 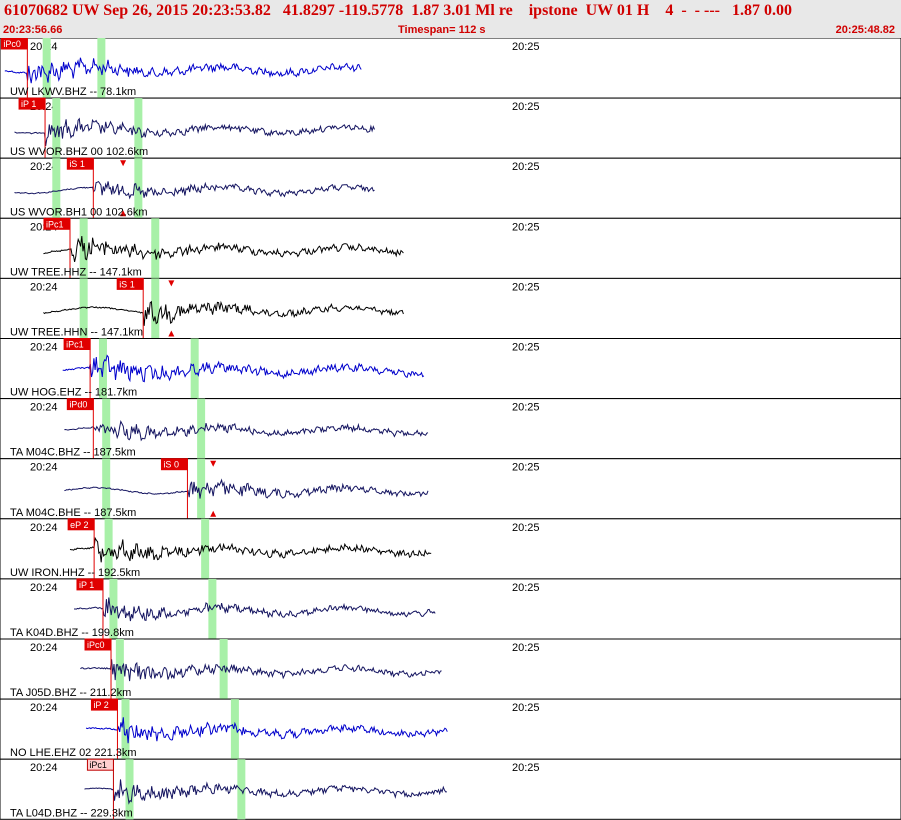 What do you see at coordinates (79, 152) in the screenshot?
I see `channel-label: US WVOR.BHZ 00 102.6km` at bounding box center [79, 152].